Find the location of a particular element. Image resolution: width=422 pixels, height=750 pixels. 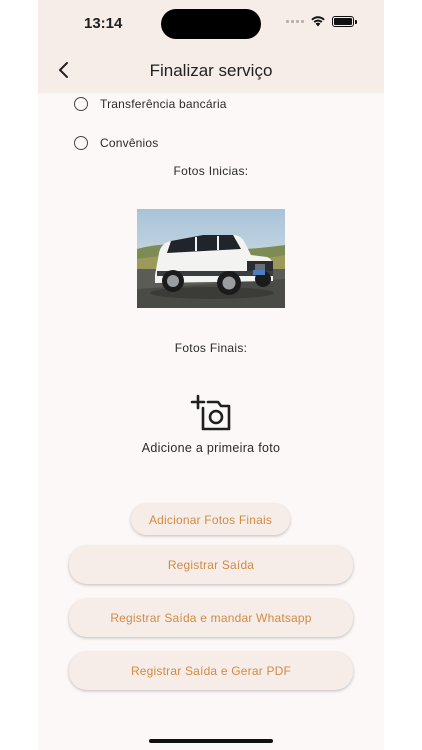

initial-photos-label: Fotos Inicias: is located at coordinates (211, 171).